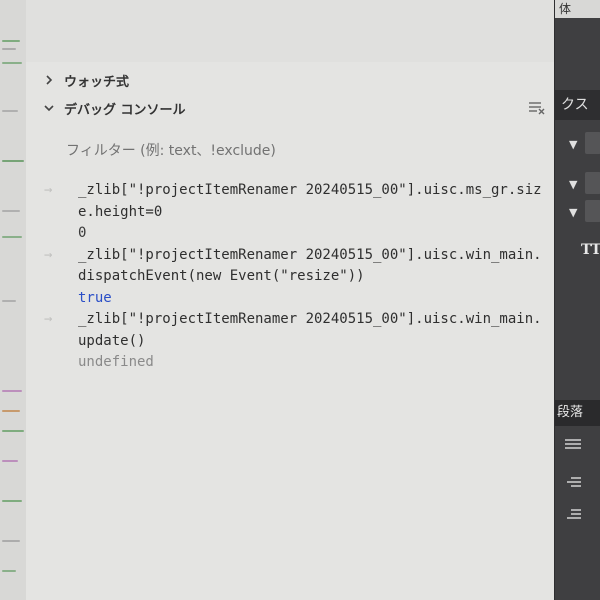  Describe the element at coordinates (290, 31) in the screenshot. I see `panel-top-area` at that location.